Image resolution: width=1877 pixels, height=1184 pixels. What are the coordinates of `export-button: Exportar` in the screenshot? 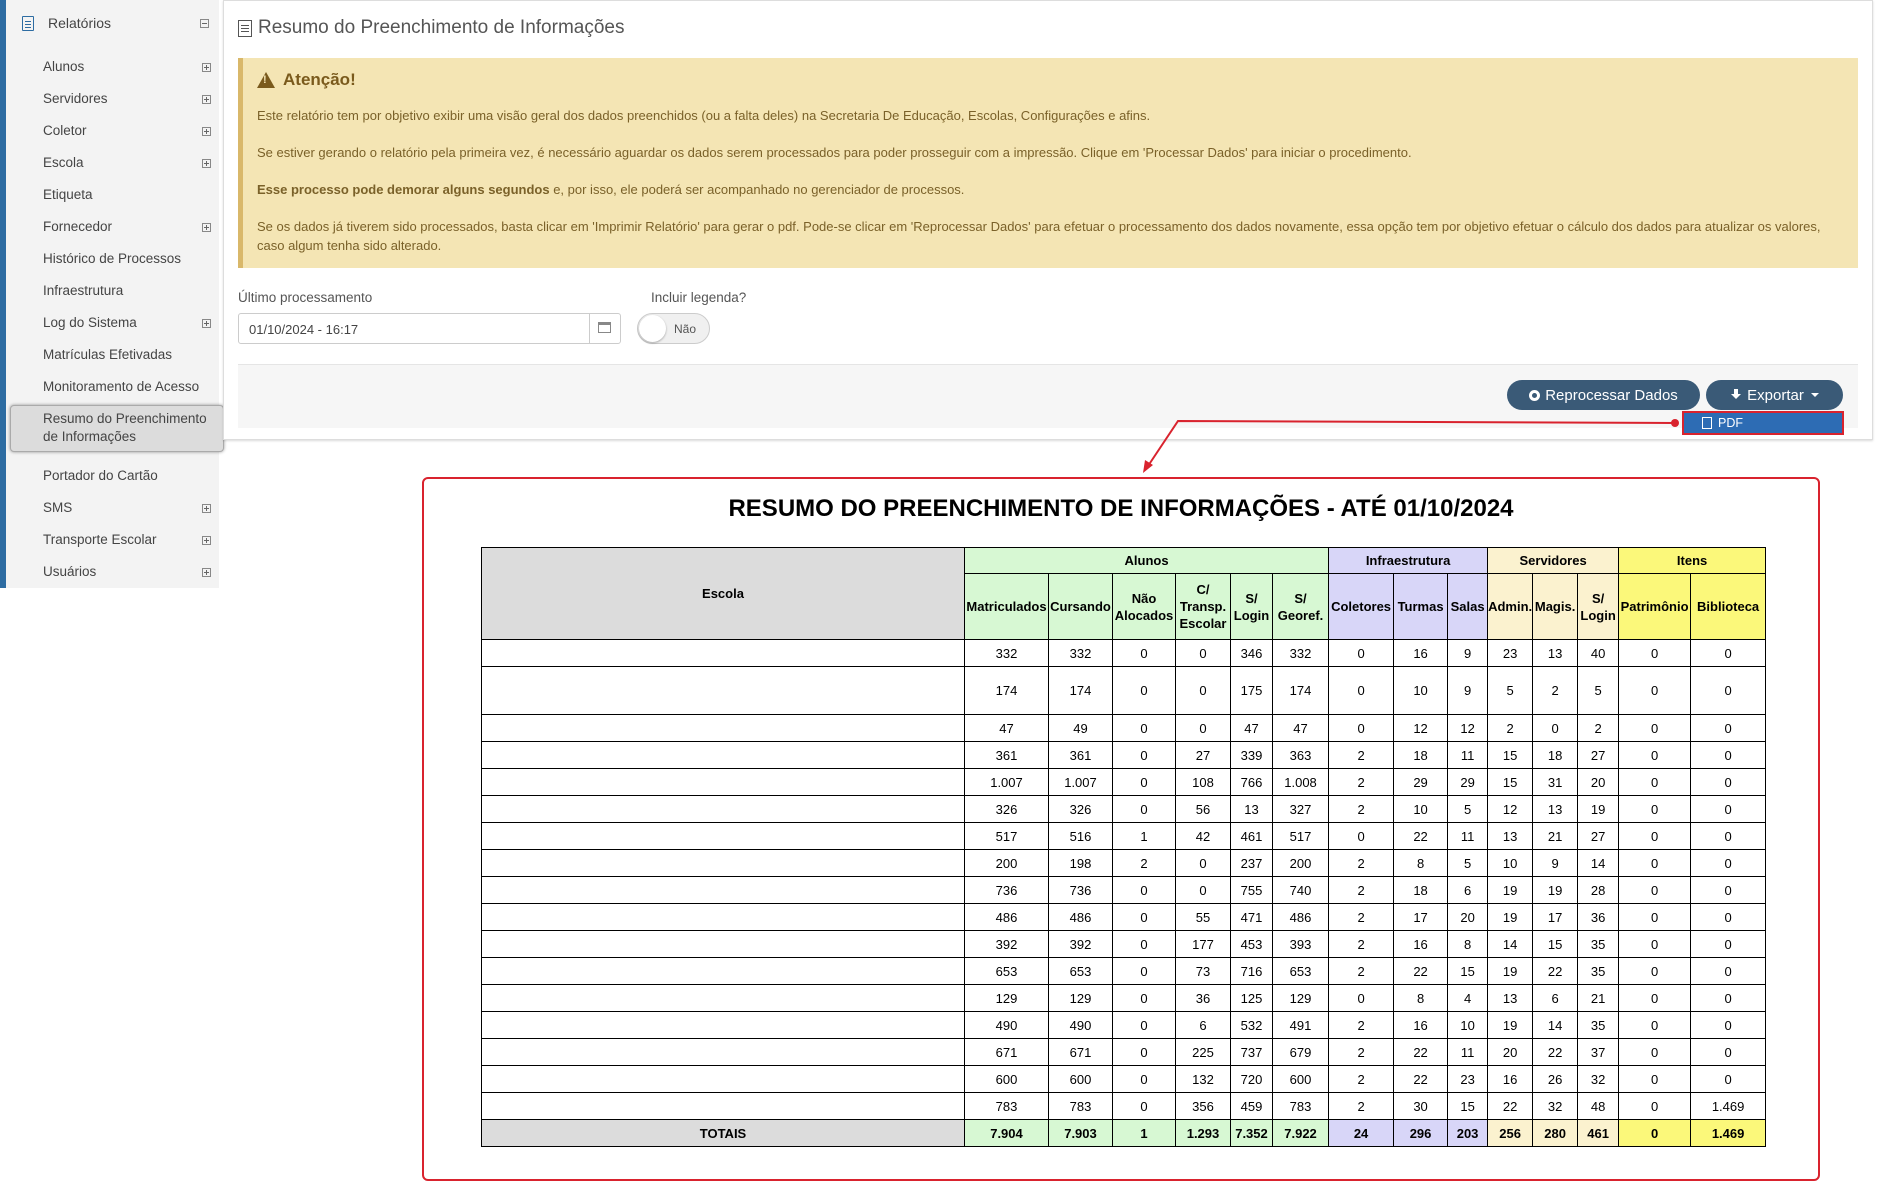 It's located at (1774, 395).